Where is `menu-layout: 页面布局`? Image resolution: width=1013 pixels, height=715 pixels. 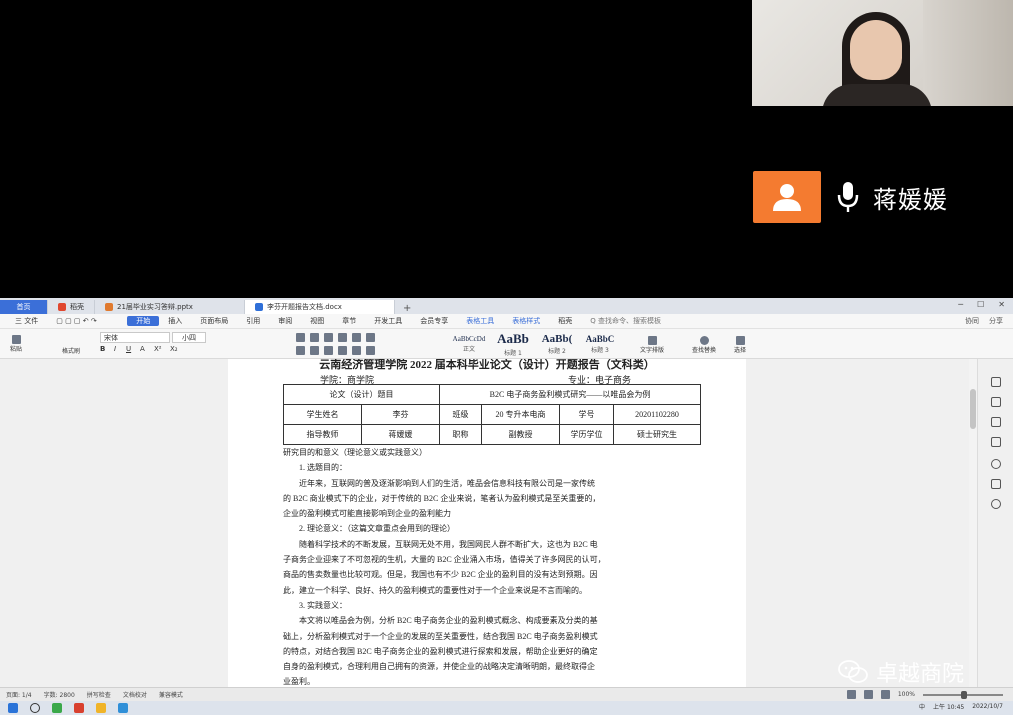 menu-layout: 页面布局 is located at coordinates (214, 321).